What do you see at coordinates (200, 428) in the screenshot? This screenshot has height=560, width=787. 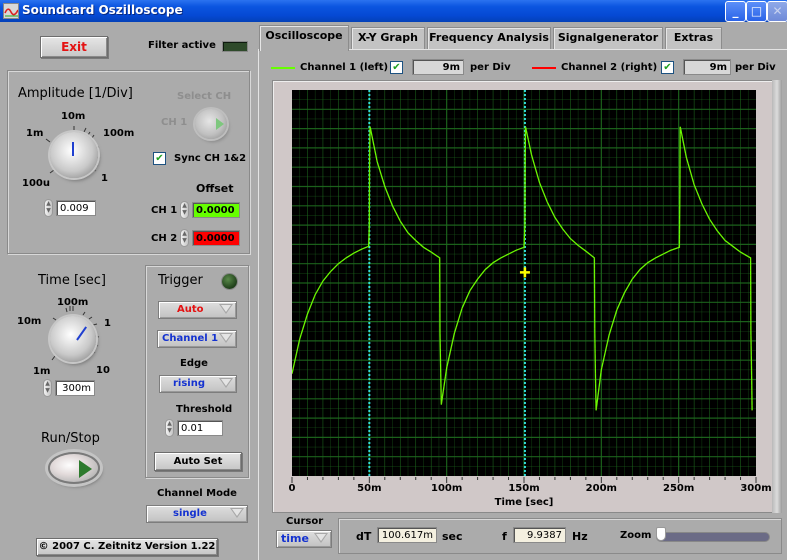 I see `threshold-input: 0.01` at bounding box center [200, 428].